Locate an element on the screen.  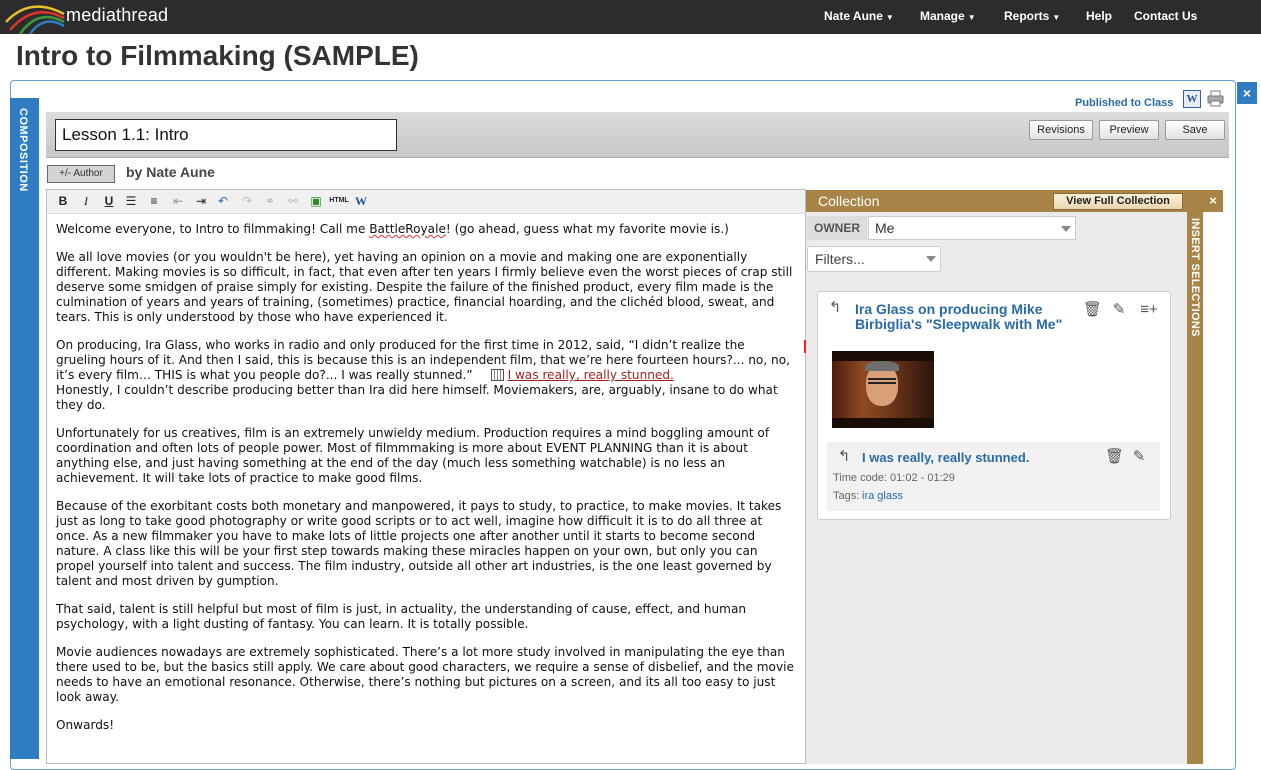
nav-manage-menu: Manage ▼ is located at coordinates (948, 16).